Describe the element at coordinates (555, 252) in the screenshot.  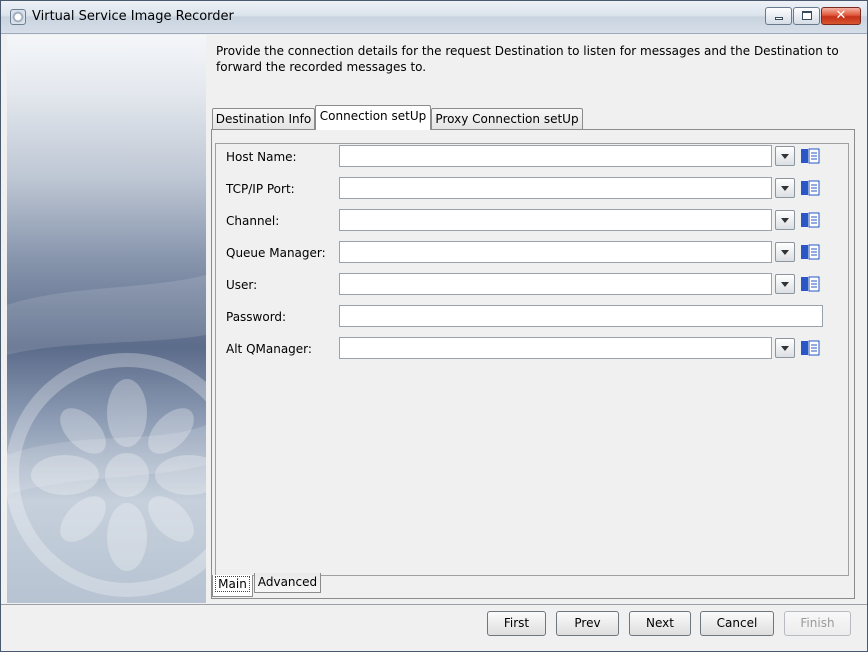
I see `queue-manager-input` at that location.